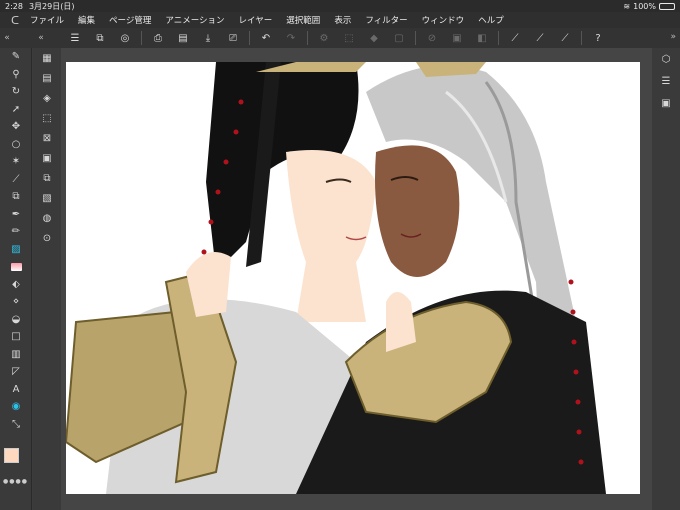  What do you see at coordinates (598, 38) in the screenshot?
I see `help-icon: ?` at bounding box center [598, 38].